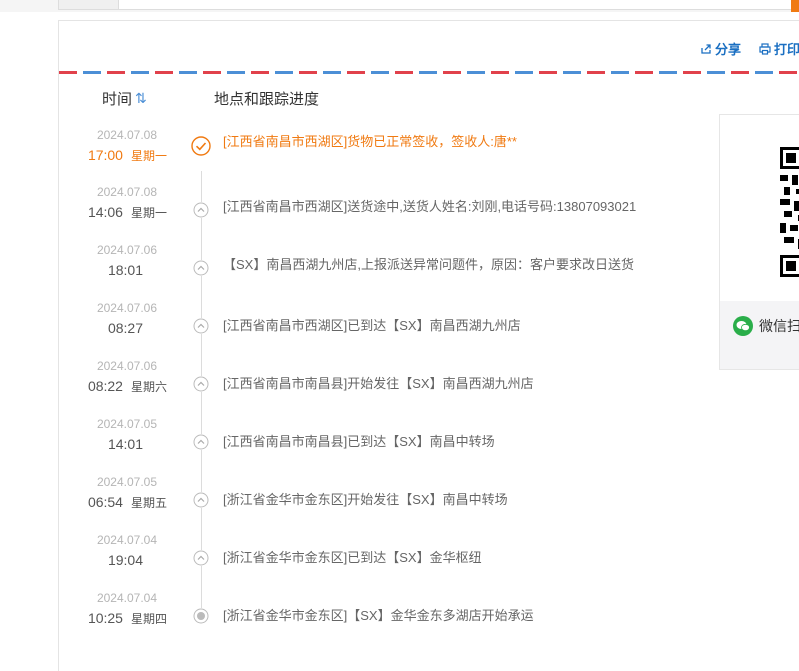 The image size is (799, 671). I want to click on panel-actions: 分享 打印, so click(749, 48).